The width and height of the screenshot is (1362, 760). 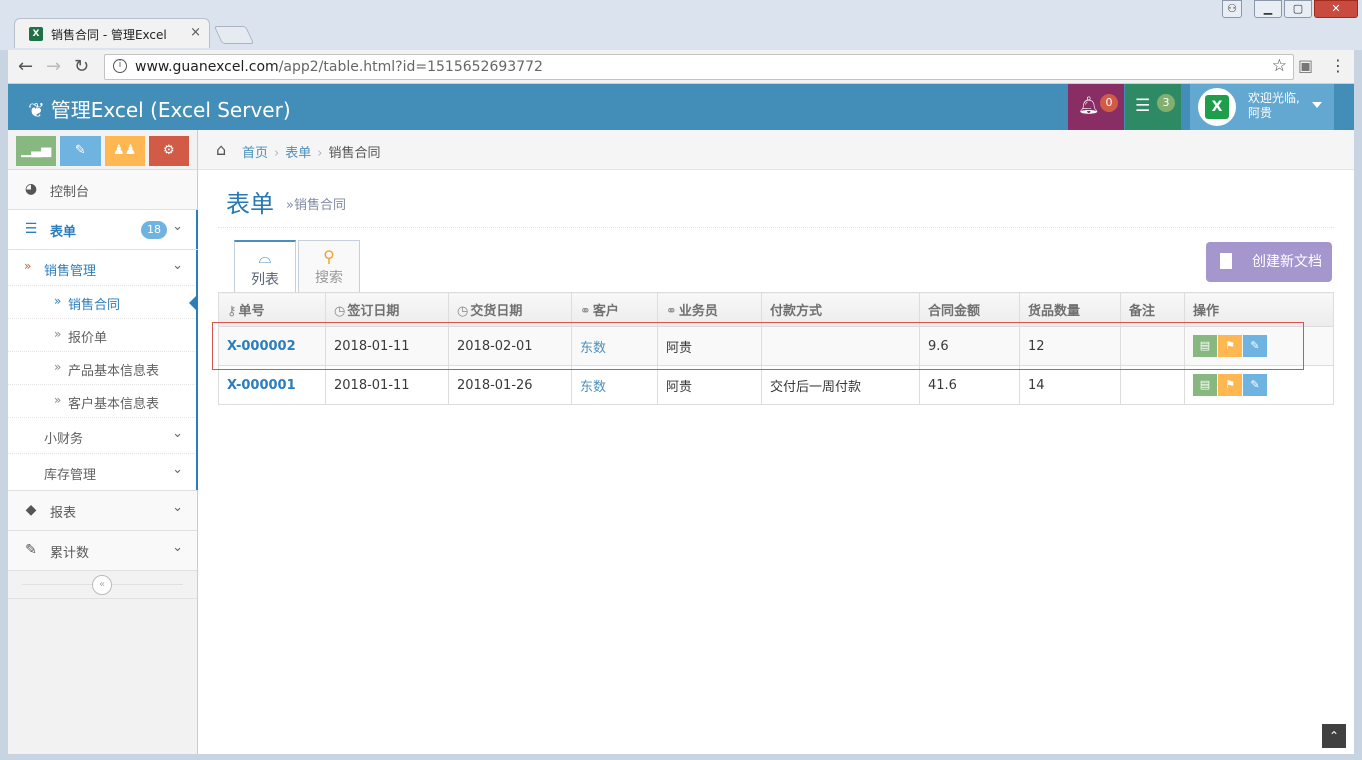 I want to click on col-header-note: 备注, so click(x=1152, y=309).